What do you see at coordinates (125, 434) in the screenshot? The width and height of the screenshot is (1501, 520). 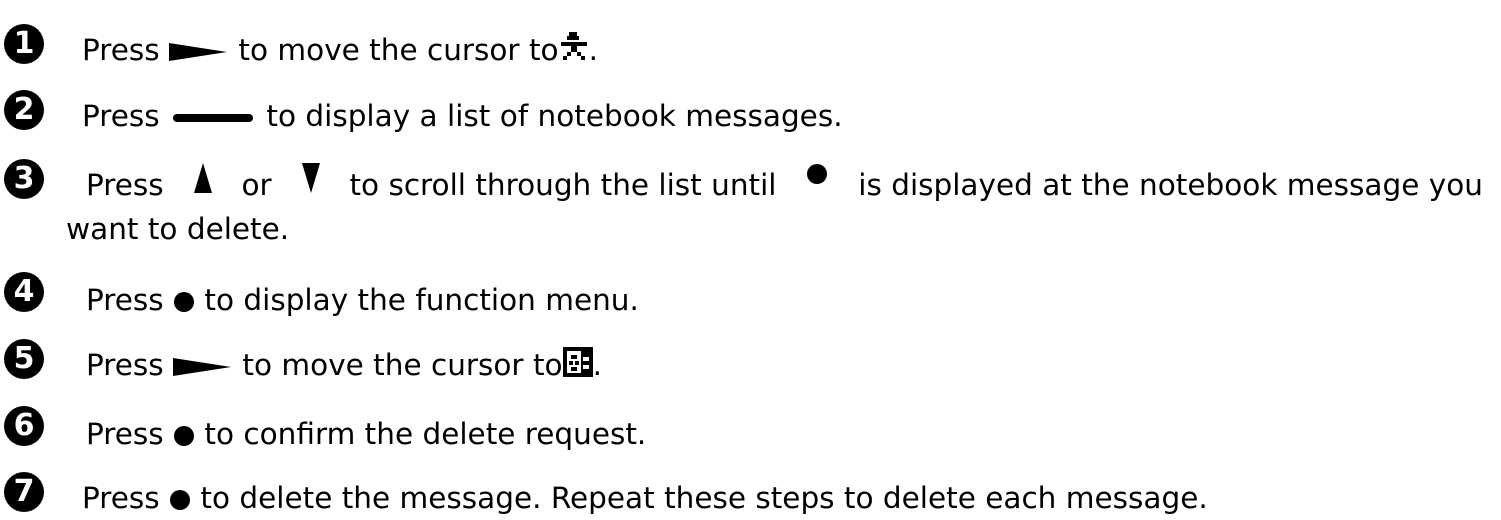 I see `step-6-word-press: Press` at bounding box center [125, 434].